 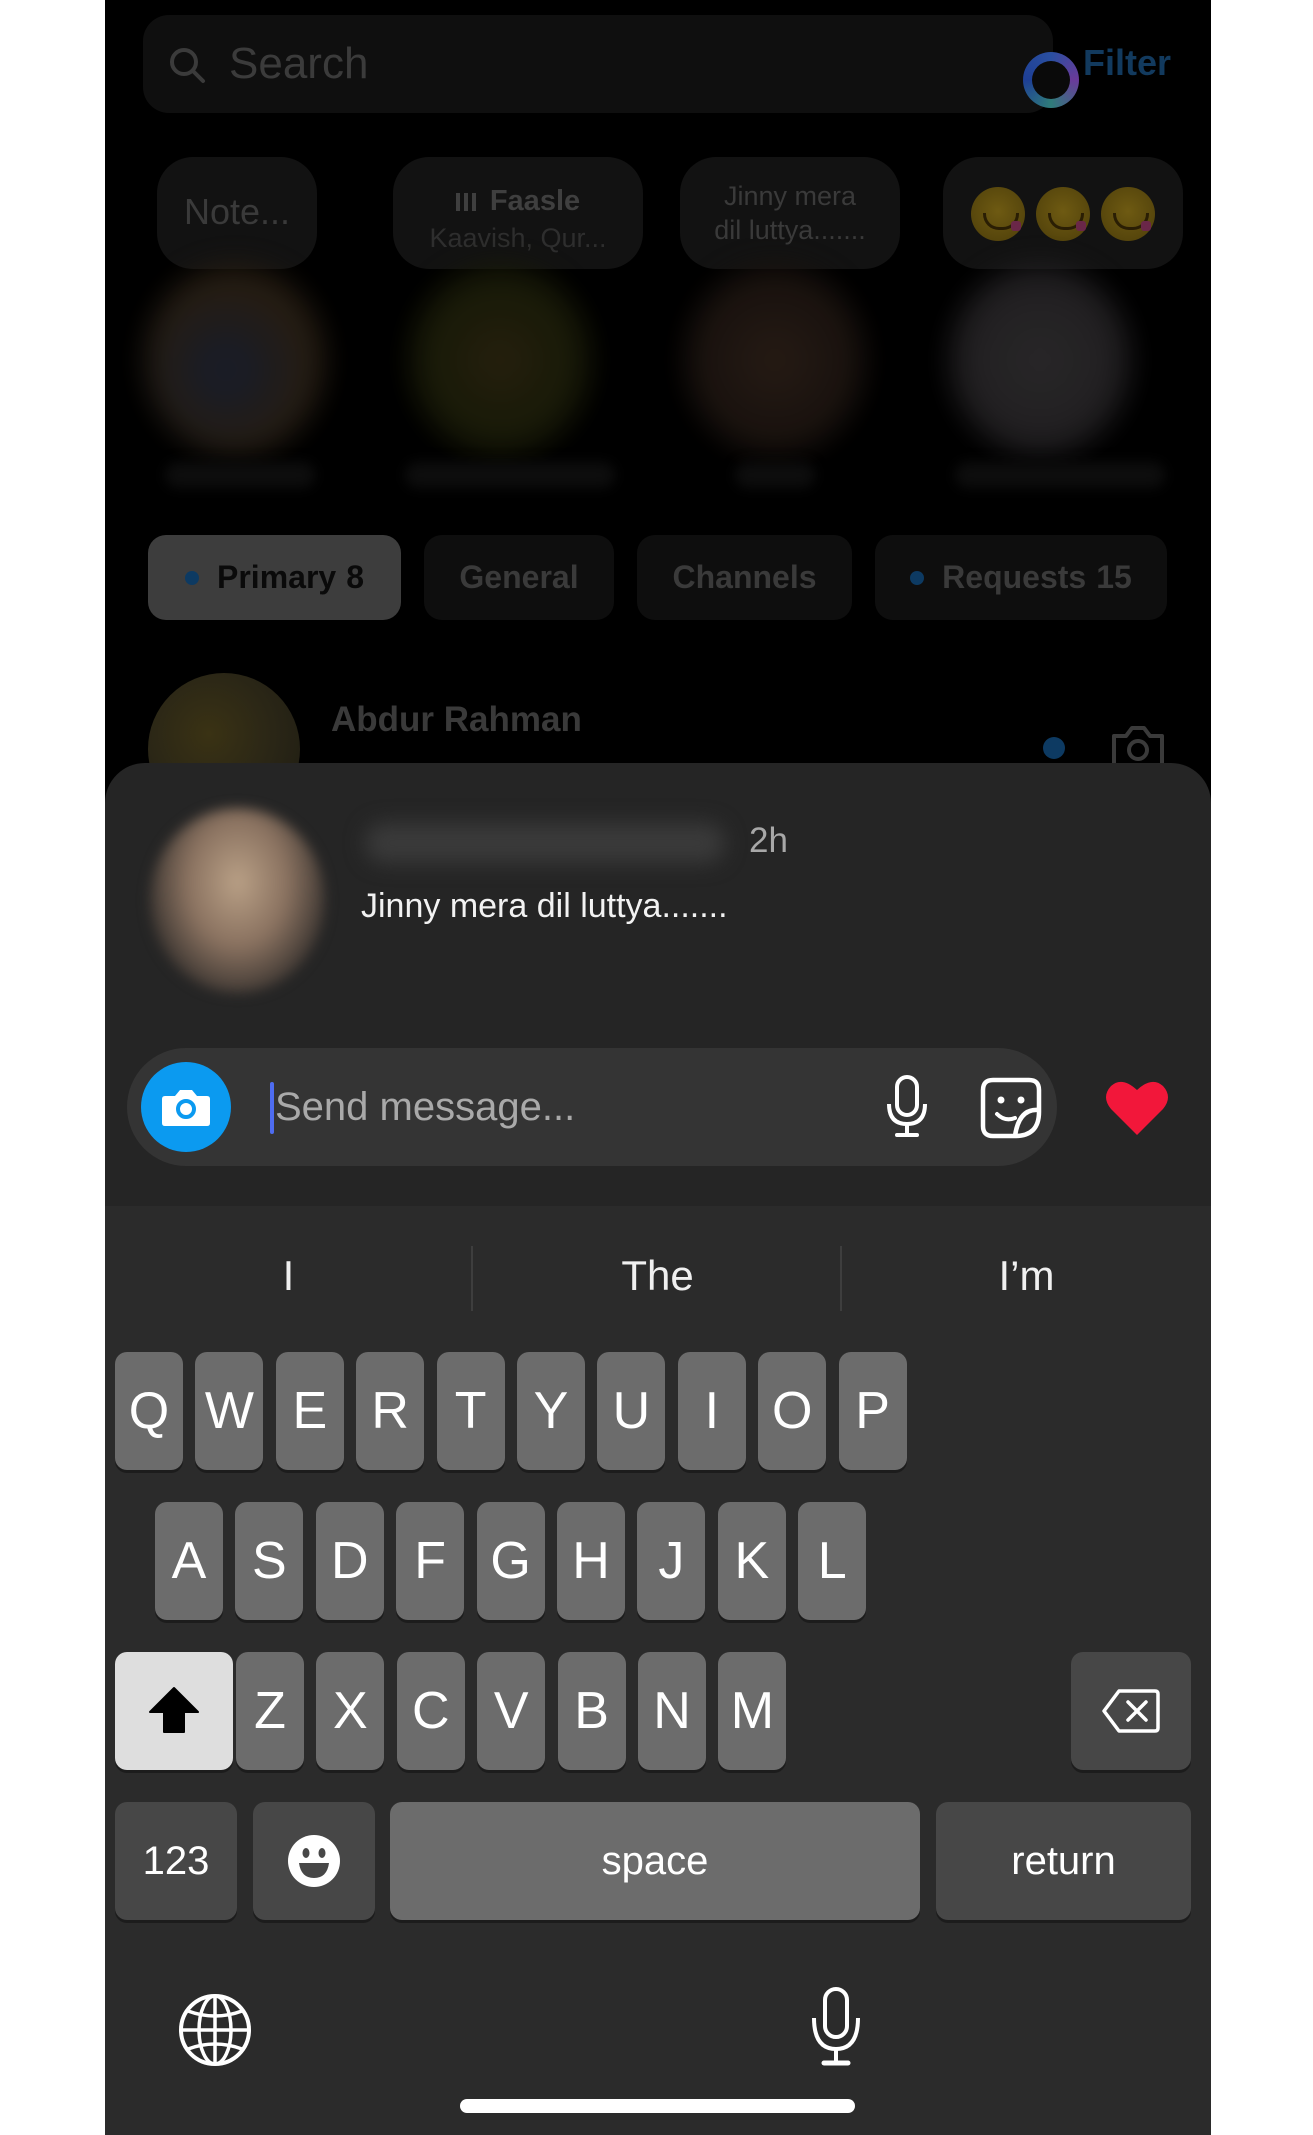 I want to click on tab-label: Channels, so click(x=744, y=577).